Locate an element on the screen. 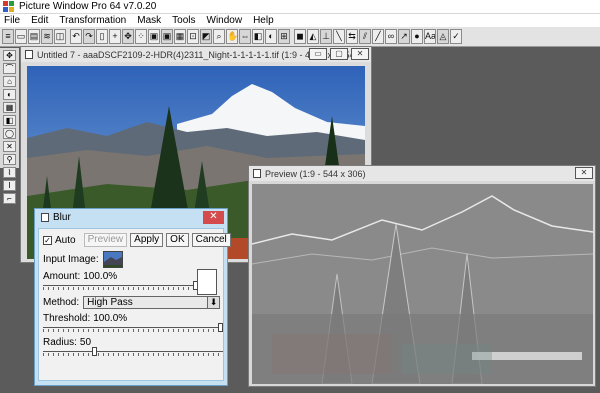  input-image-label: Input Image: is located at coordinates (71, 259).